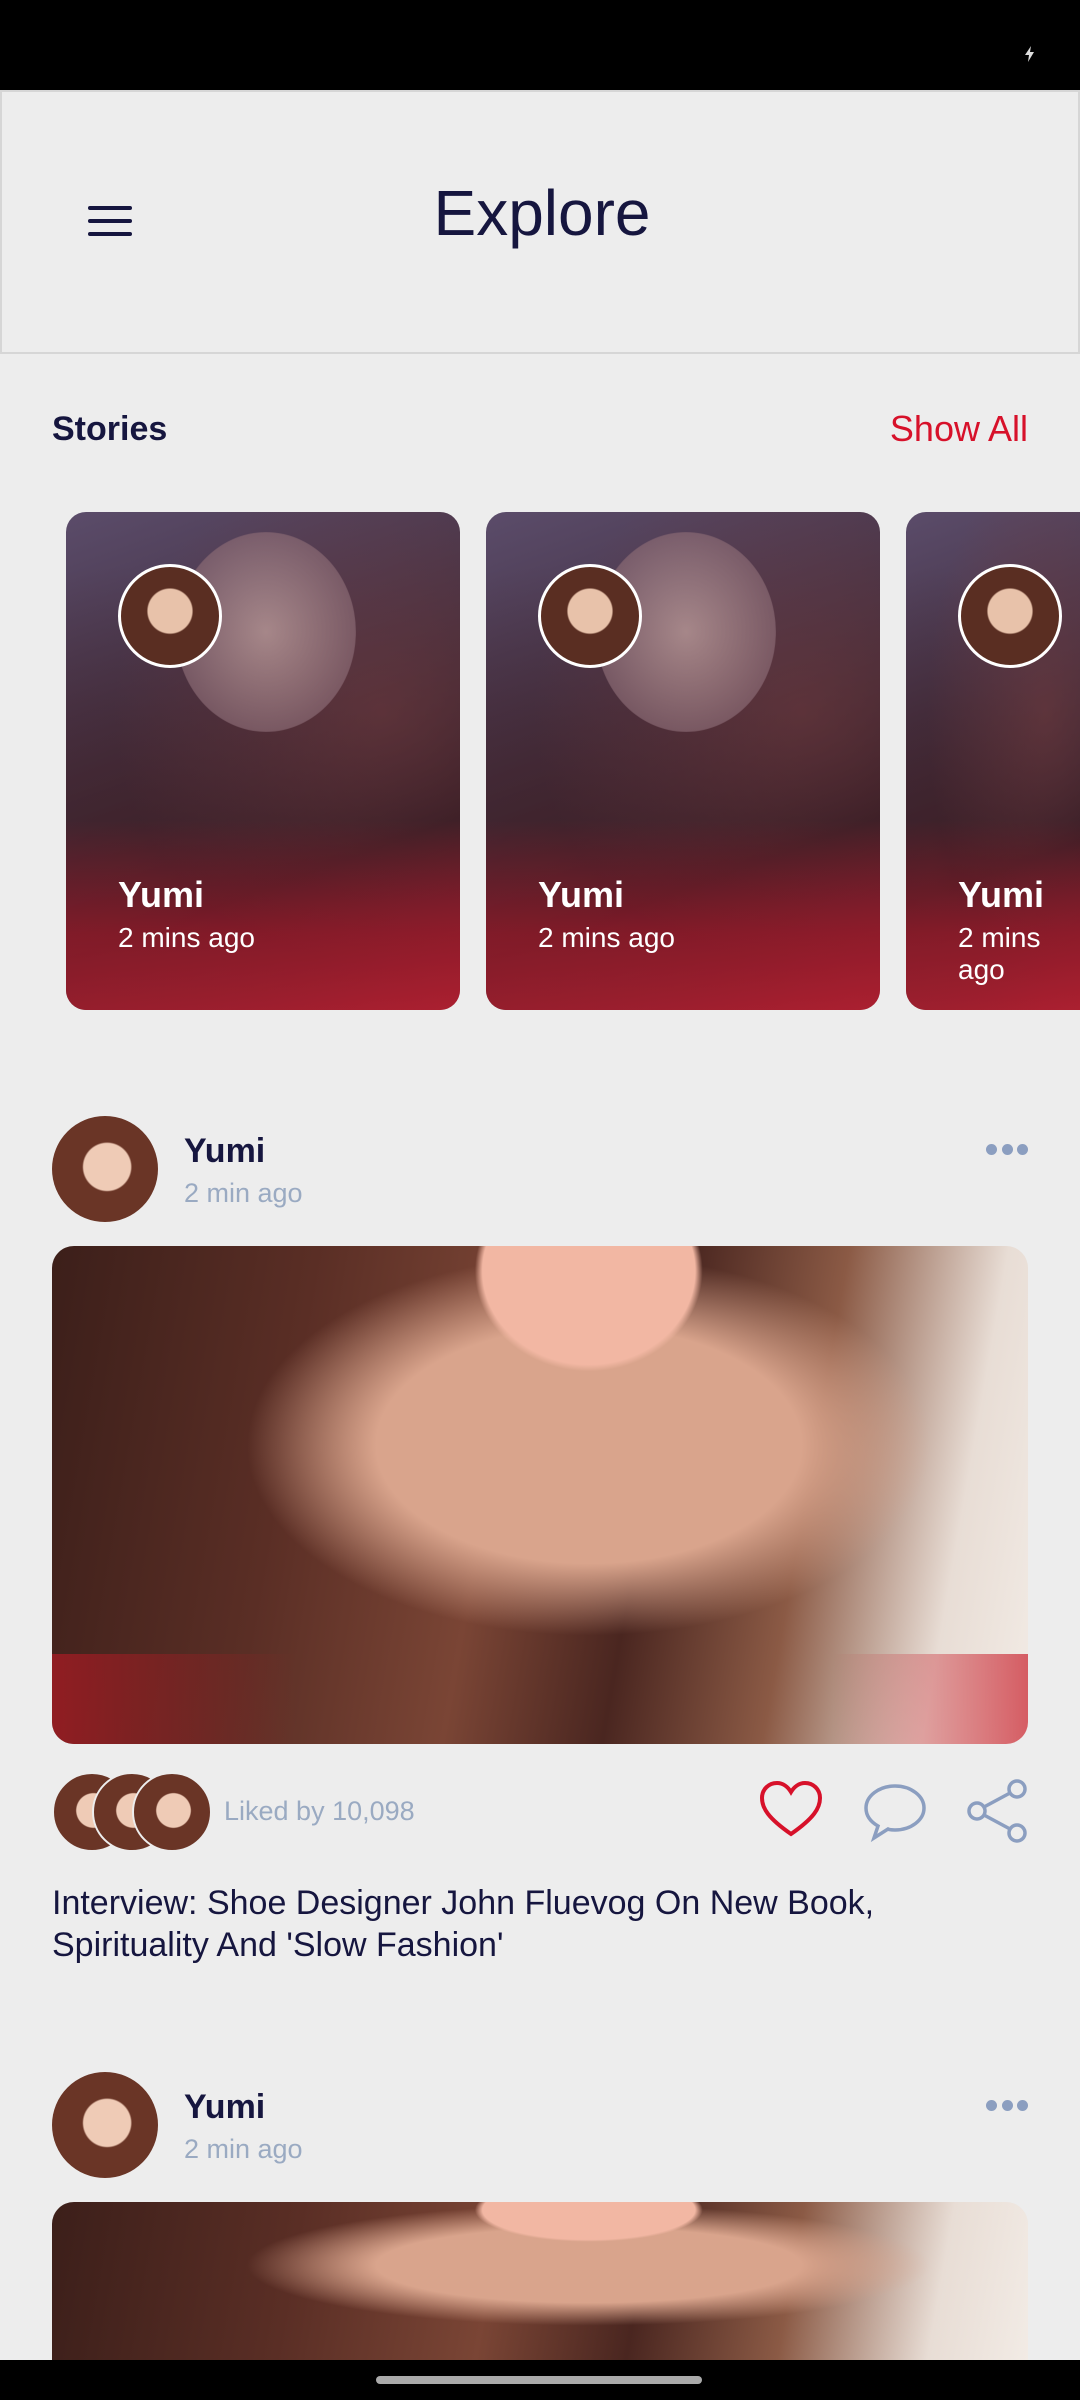 This screenshot has width=1080, height=2400. I want to click on app-header: Explore, so click(540, 222).